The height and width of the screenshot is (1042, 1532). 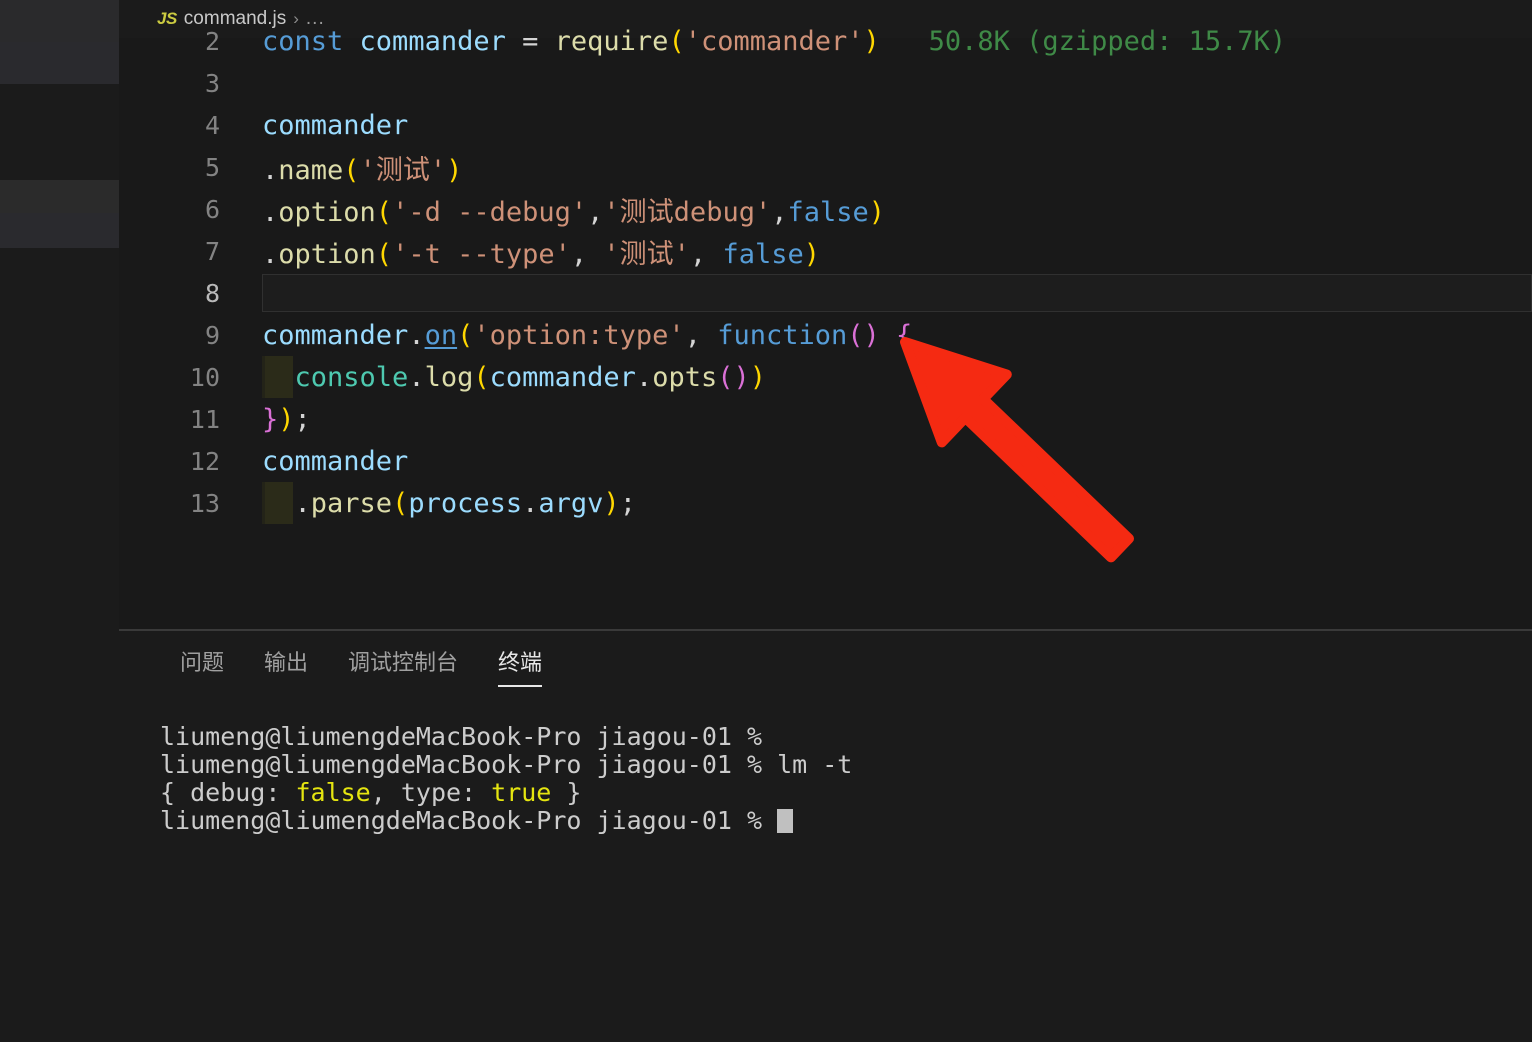 I want to click on panel-tab-调试控制台: 调试控制台, so click(x=403, y=672).